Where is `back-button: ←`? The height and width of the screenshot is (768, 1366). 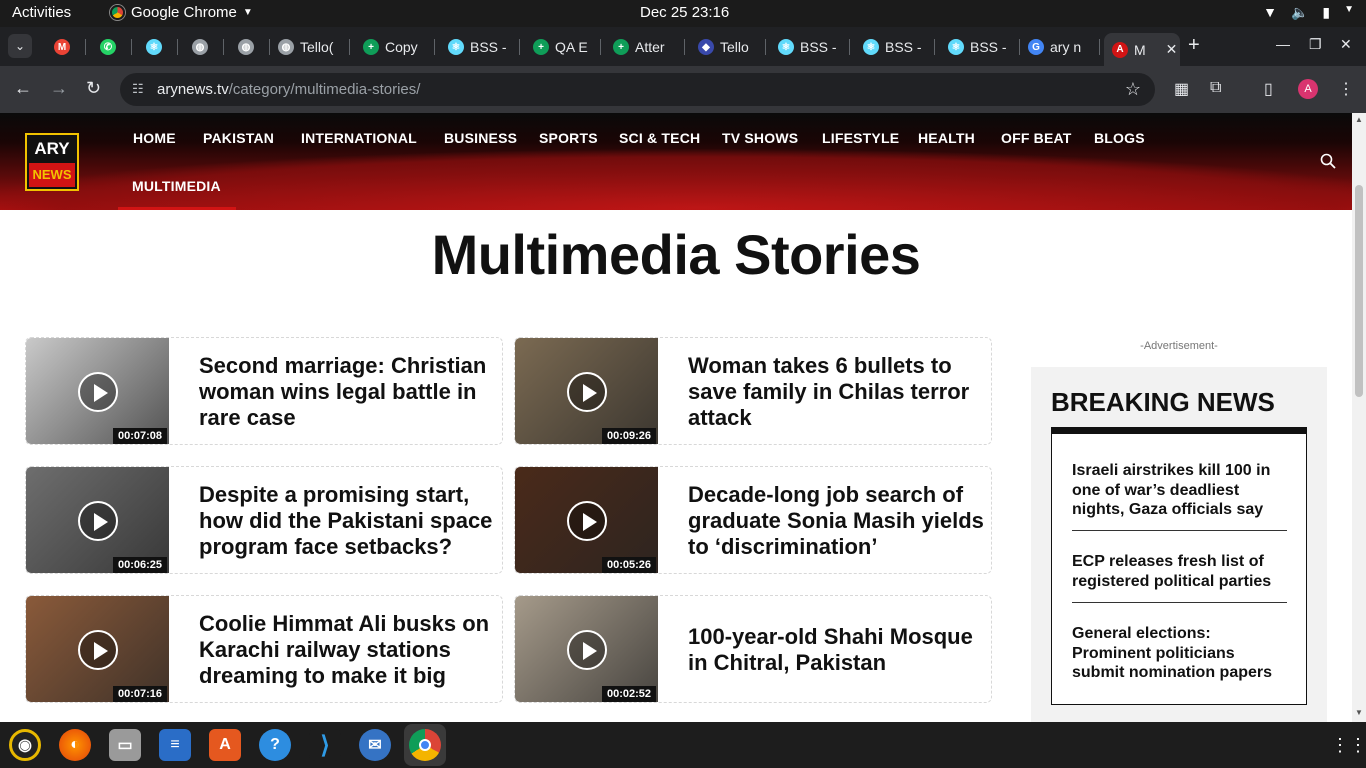
back-button: ← is located at coordinates (23, 88).